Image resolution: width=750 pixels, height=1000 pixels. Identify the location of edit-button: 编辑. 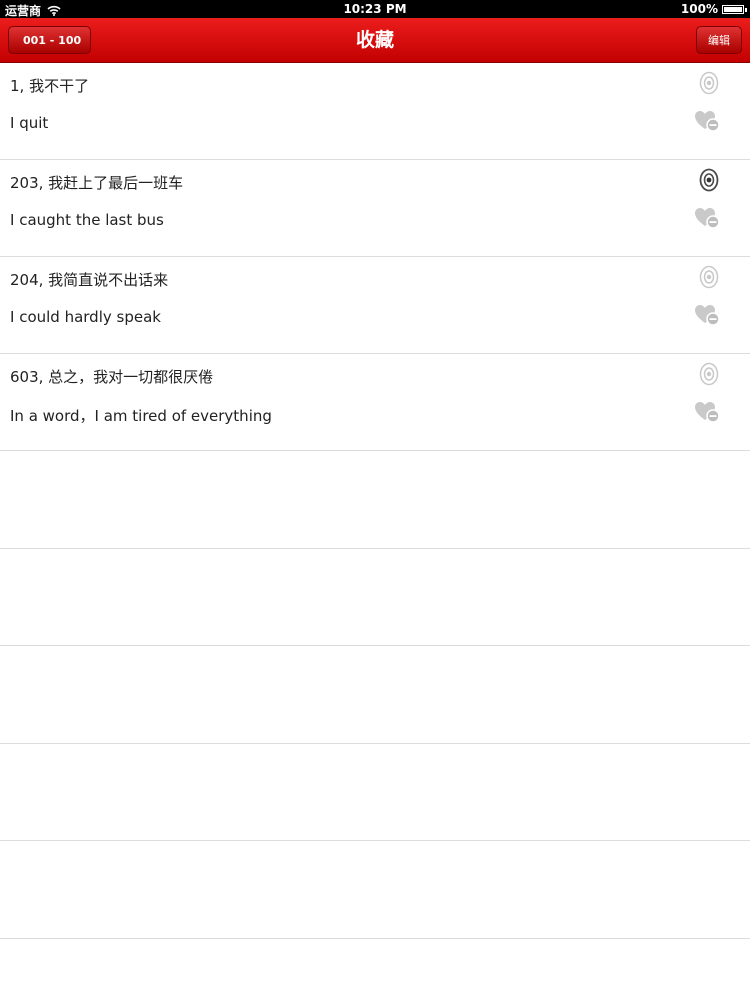
(719, 40).